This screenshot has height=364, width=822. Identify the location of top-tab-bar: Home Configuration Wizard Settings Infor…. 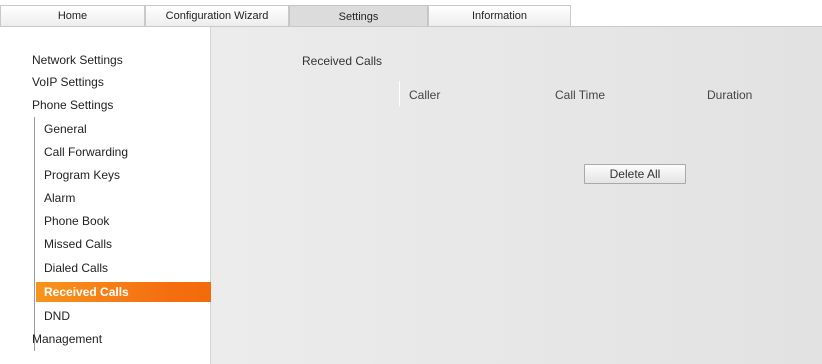
(411, 13).